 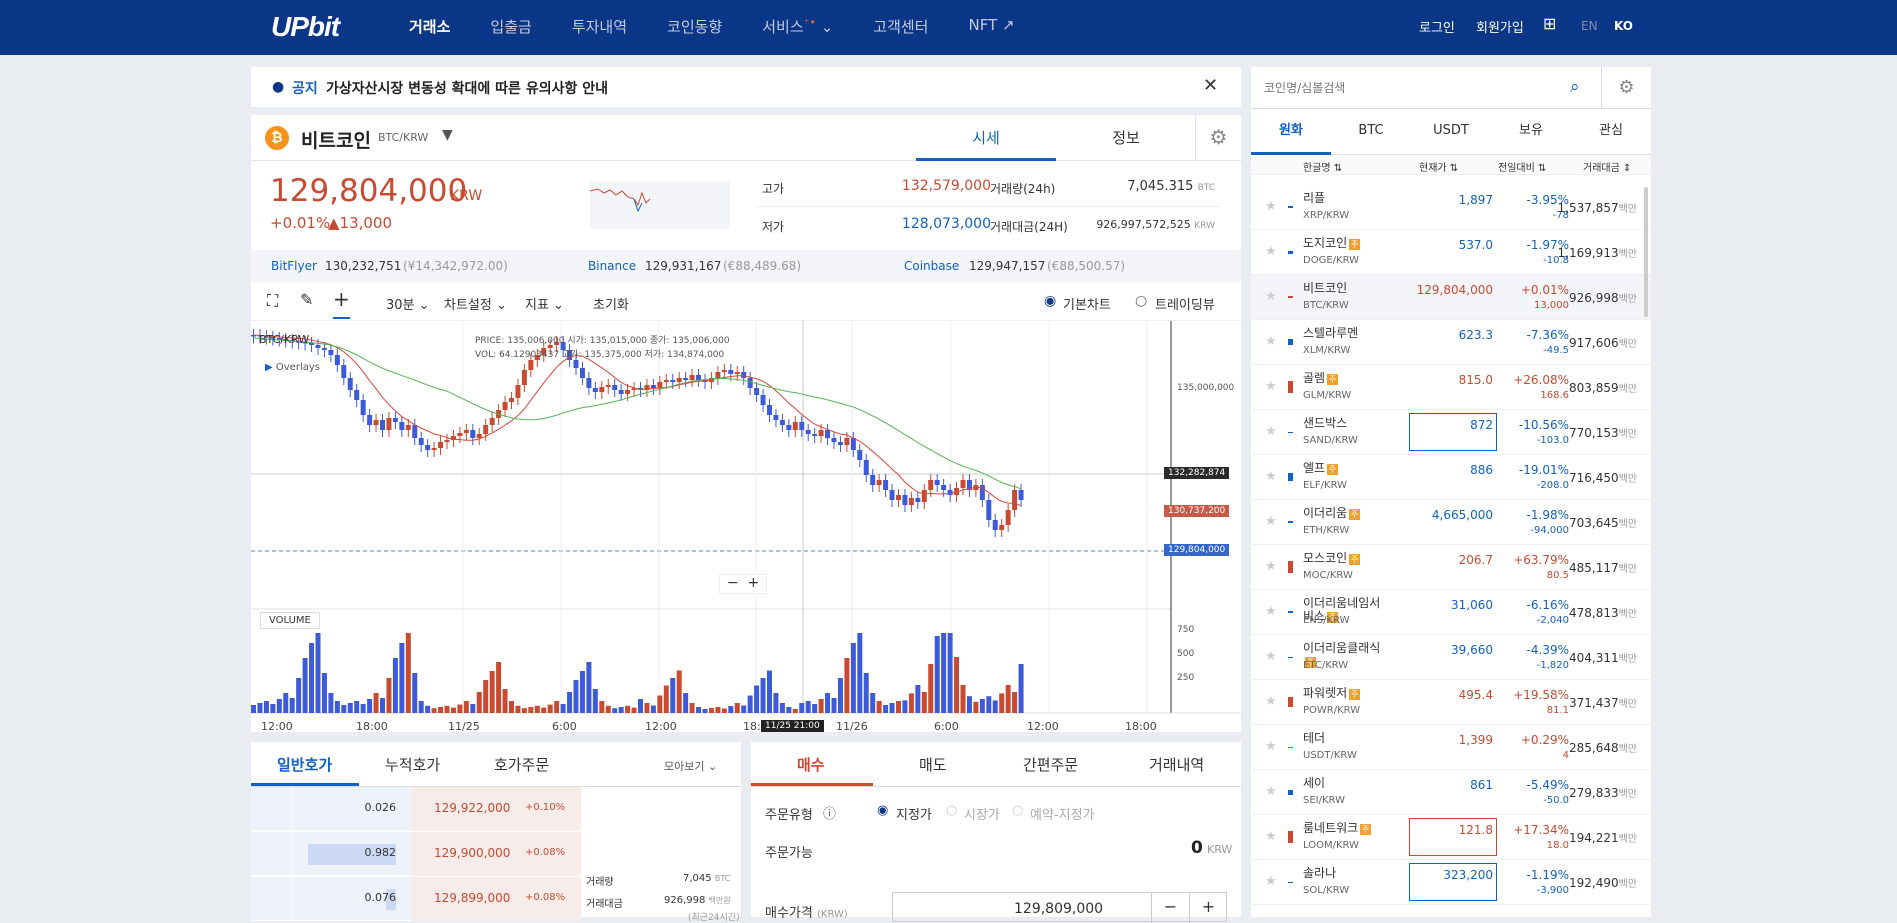 I want to click on help-icon: ⓘ, so click(x=829, y=812).